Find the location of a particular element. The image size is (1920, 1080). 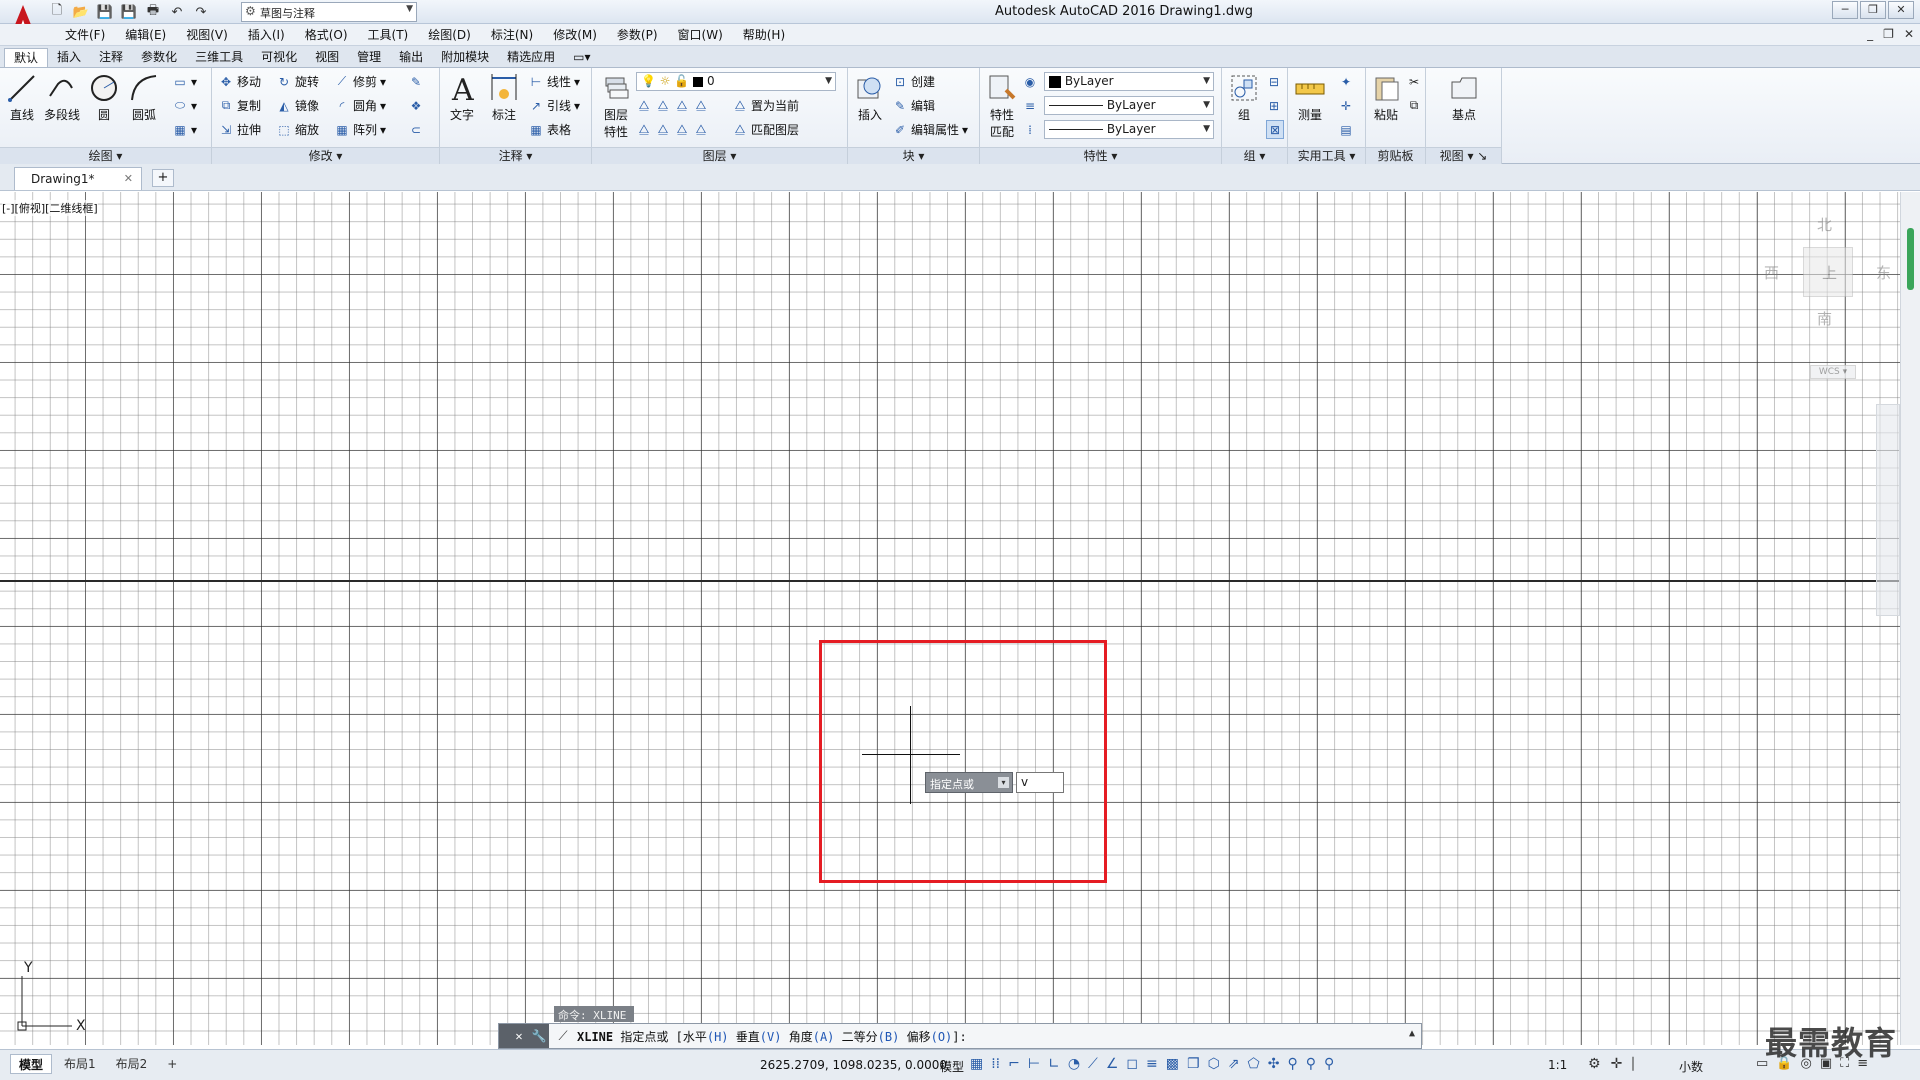

new-file-icon: 🗋 is located at coordinates (57, 12).